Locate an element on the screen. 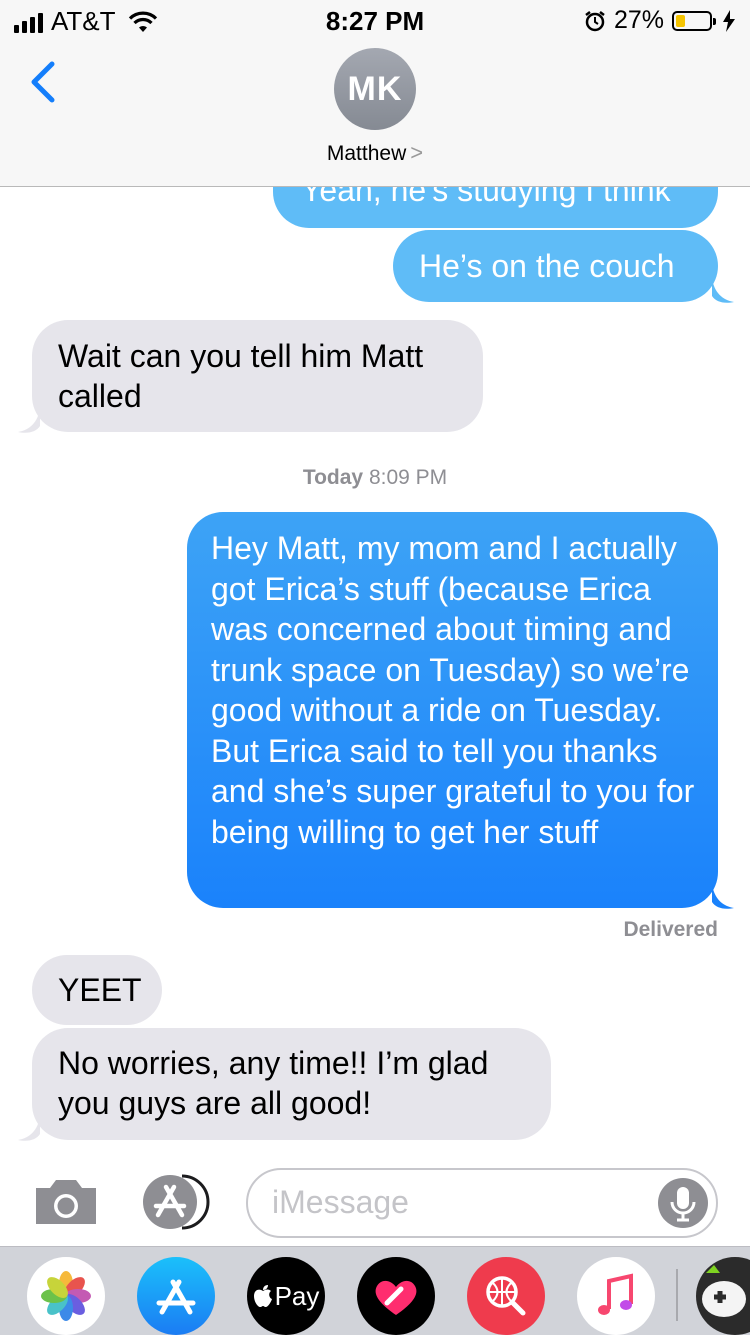  game-app-icon is located at coordinates (723, 1296).